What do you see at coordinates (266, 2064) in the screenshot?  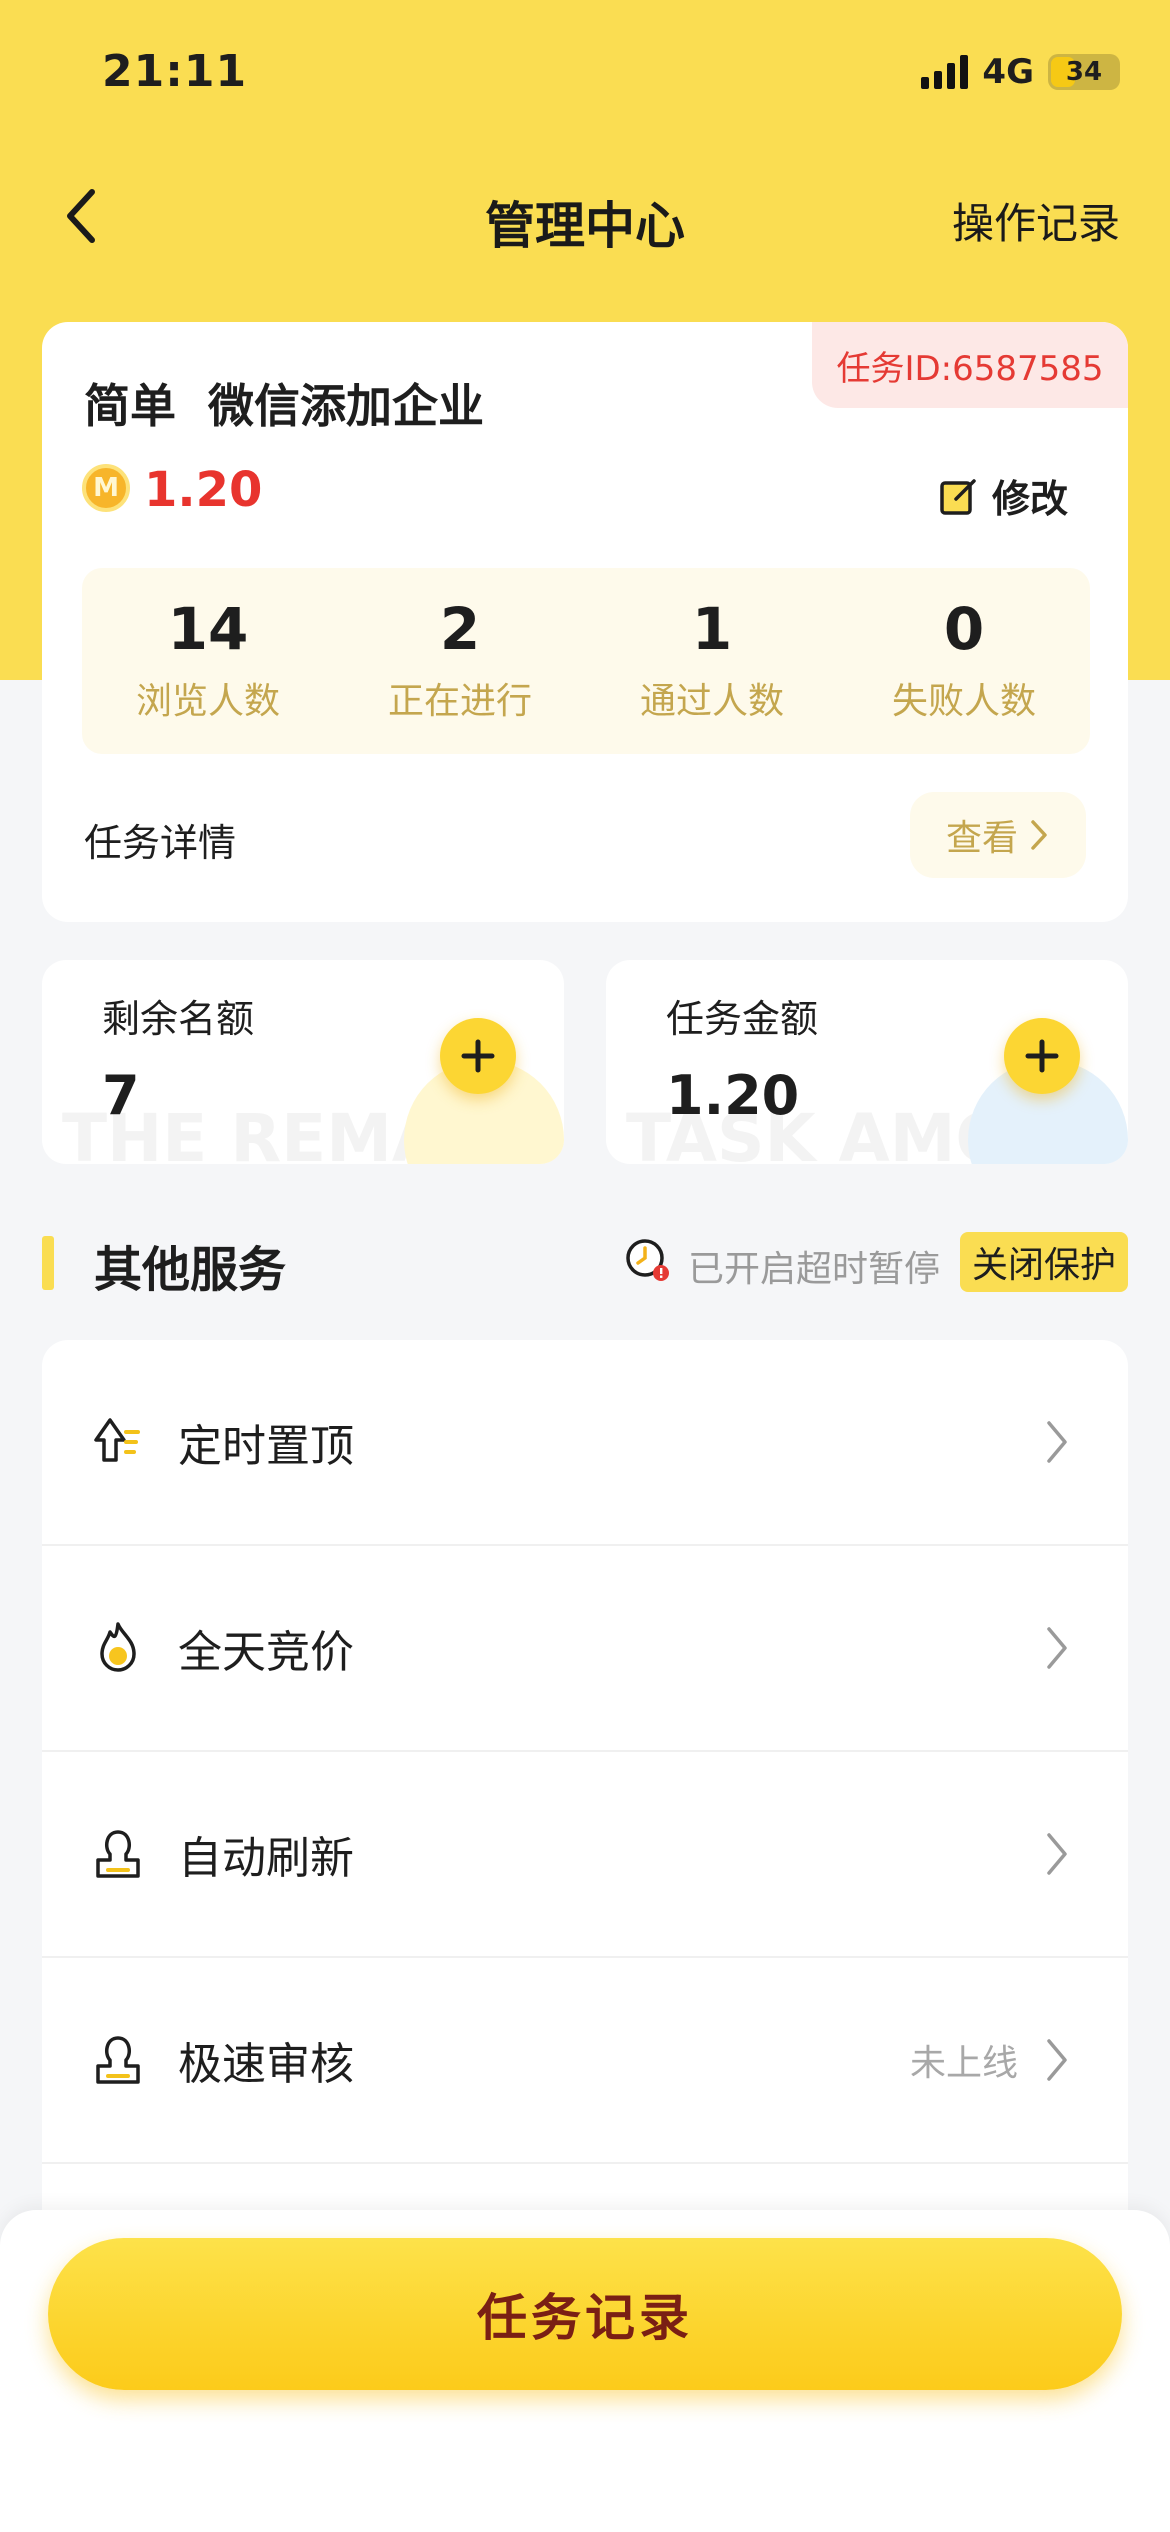 I see `service-label: 极速审核` at bounding box center [266, 2064].